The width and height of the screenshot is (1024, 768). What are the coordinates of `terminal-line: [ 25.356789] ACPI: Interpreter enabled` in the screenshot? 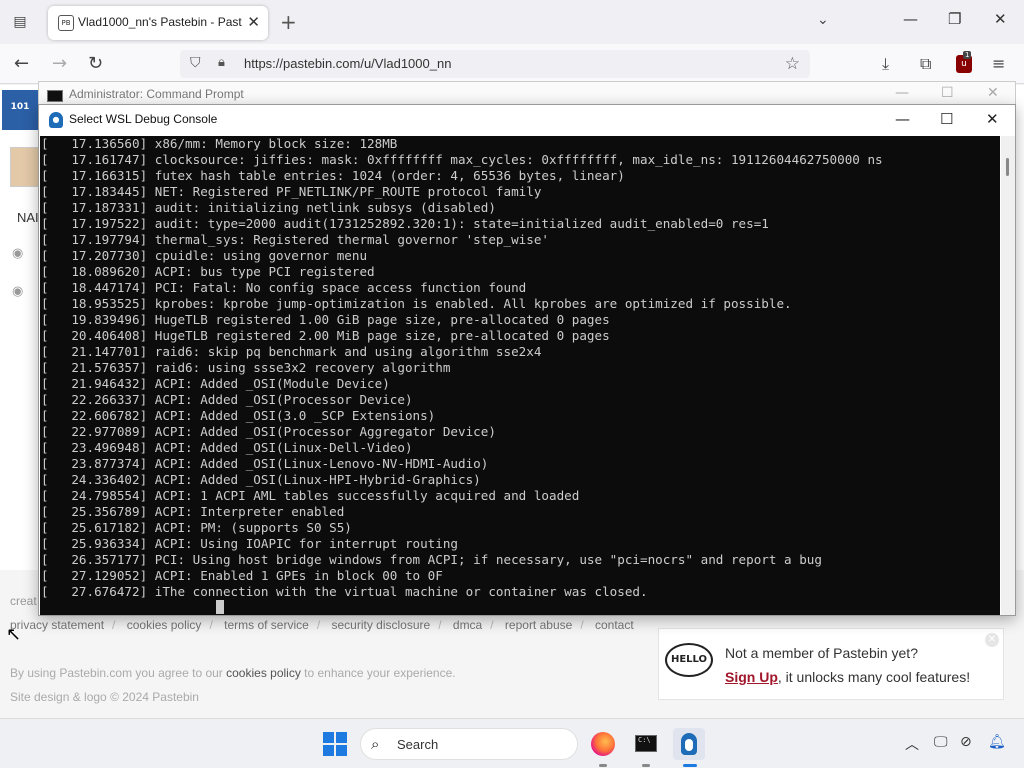 It's located at (193, 511).